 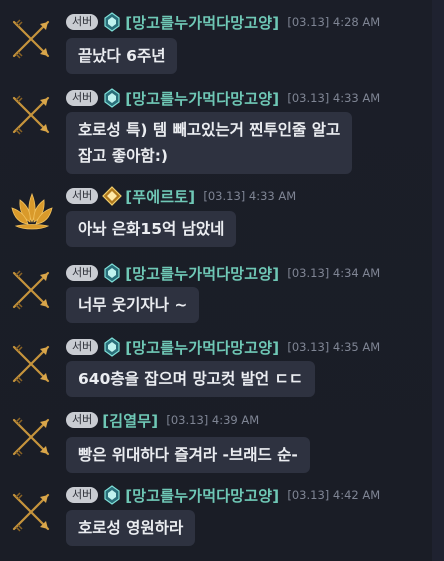 What do you see at coordinates (160, 196) in the screenshot?
I see `sender-name: [푸에르토]` at bounding box center [160, 196].